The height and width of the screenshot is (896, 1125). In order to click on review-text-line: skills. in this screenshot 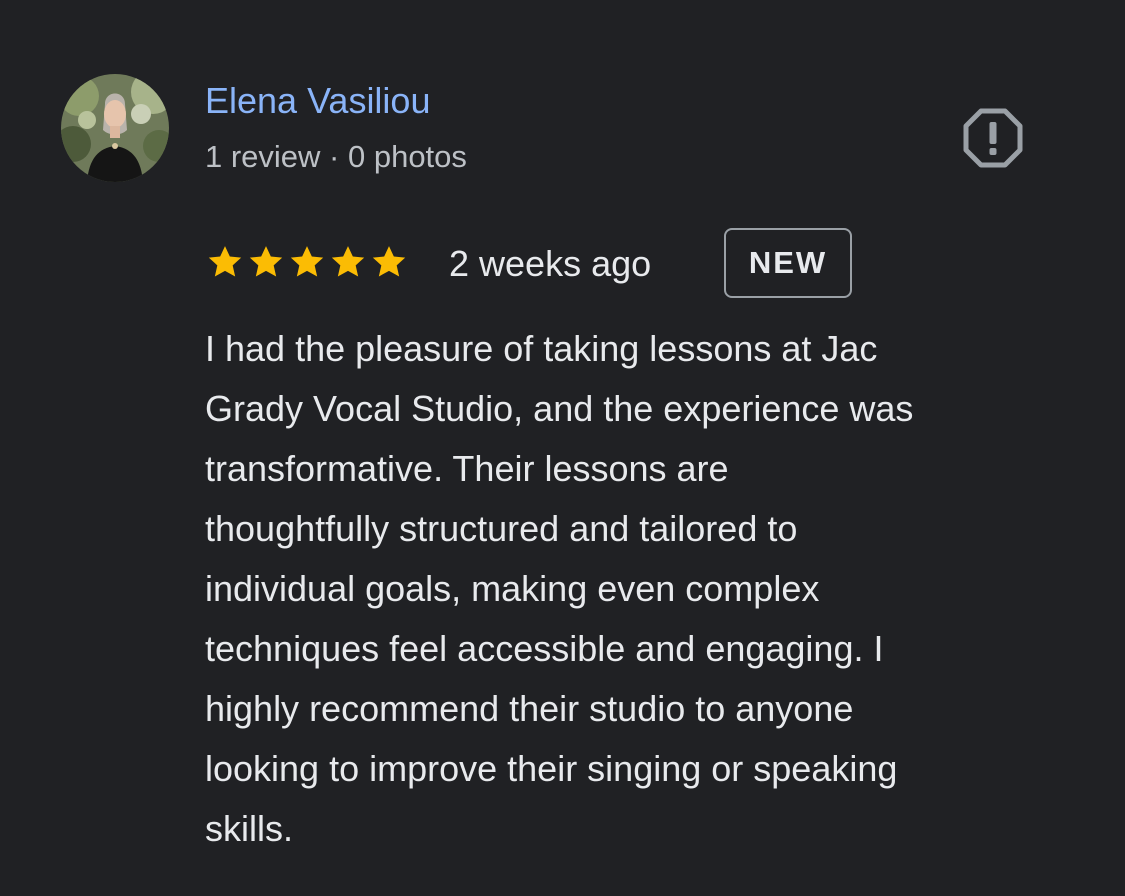, I will do `click(249, 828)`.